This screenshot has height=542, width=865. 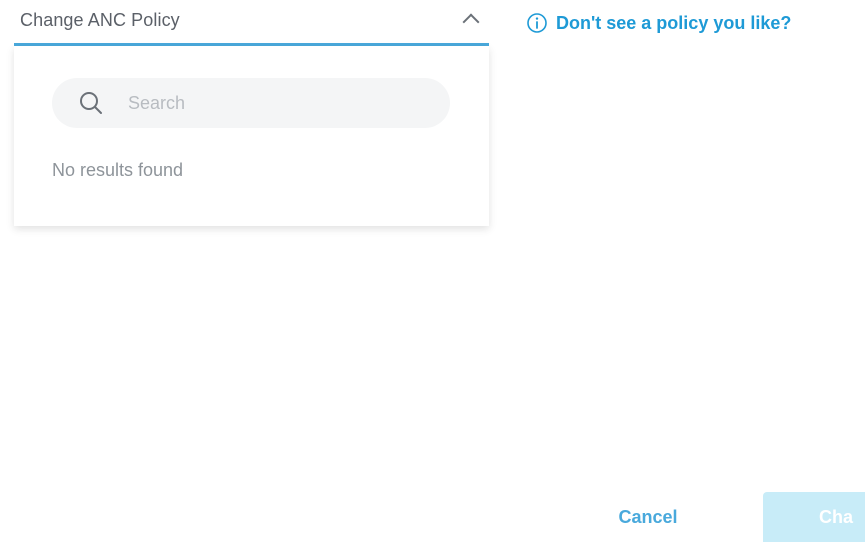 I want to click on help-link-text: Don't see a policy you like?, so click(x=673, y=23).